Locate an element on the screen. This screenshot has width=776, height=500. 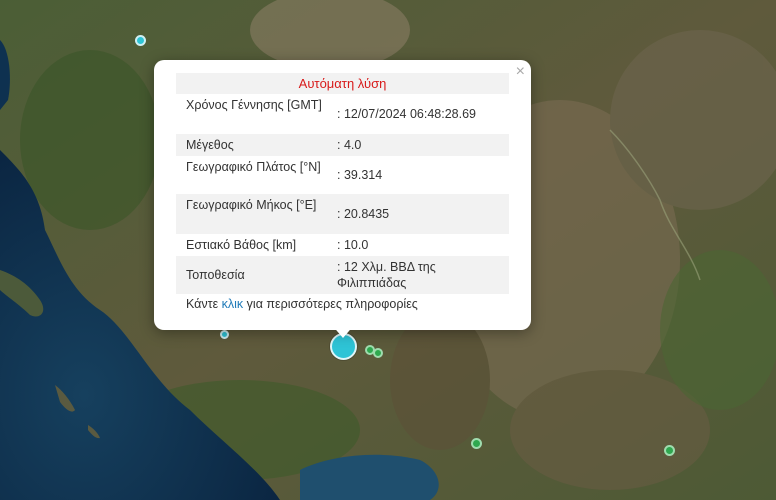
more-info-suffix: για περισσότερες πληροφορίες is located at coordinates (330, 304).